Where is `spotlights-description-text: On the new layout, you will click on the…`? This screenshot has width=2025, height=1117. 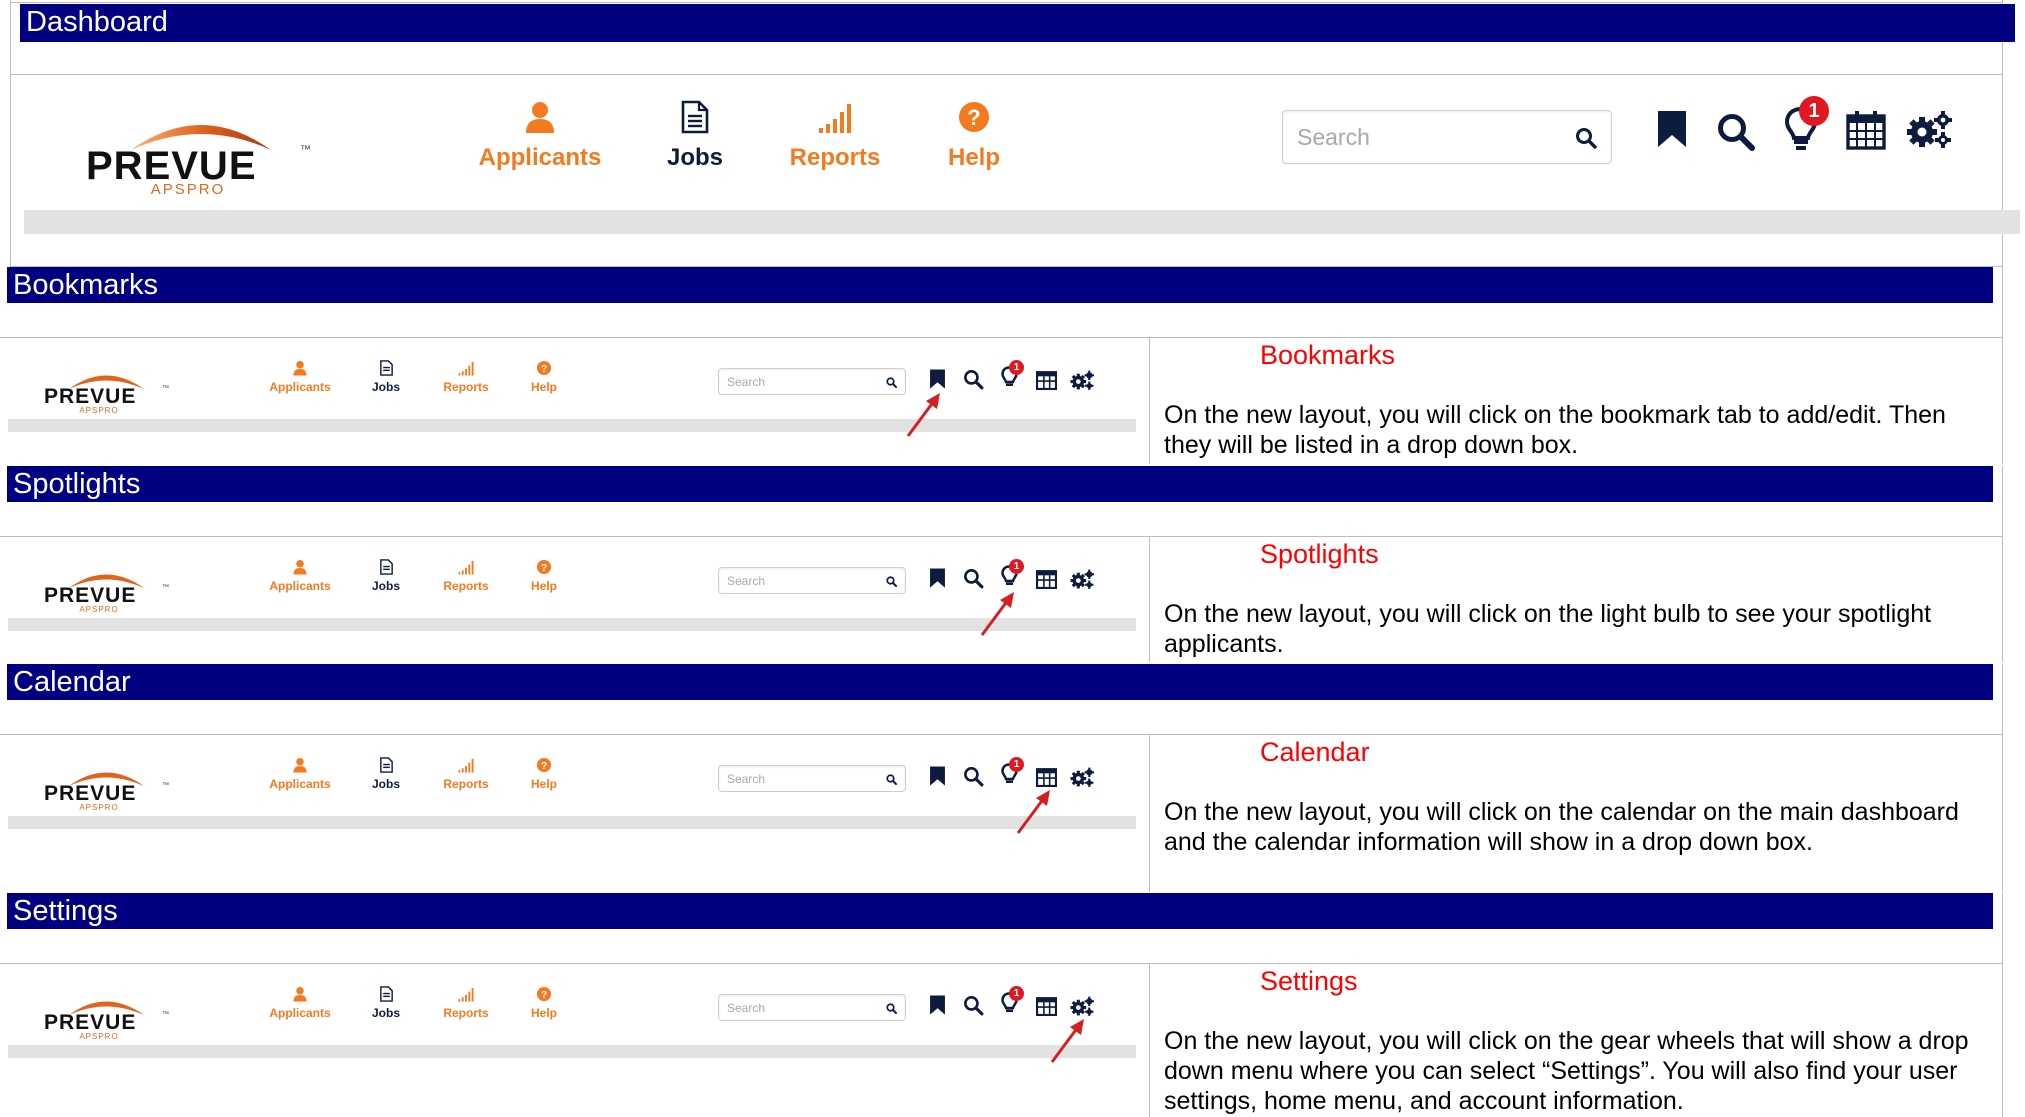 spotlights-description-text: On the new layout, you will click on the… is located at coordinates (1548, 629).